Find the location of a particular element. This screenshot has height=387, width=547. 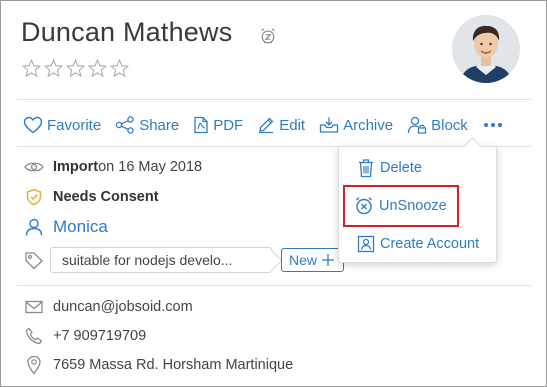

share-button: Share is located at coordinates (147, 125).